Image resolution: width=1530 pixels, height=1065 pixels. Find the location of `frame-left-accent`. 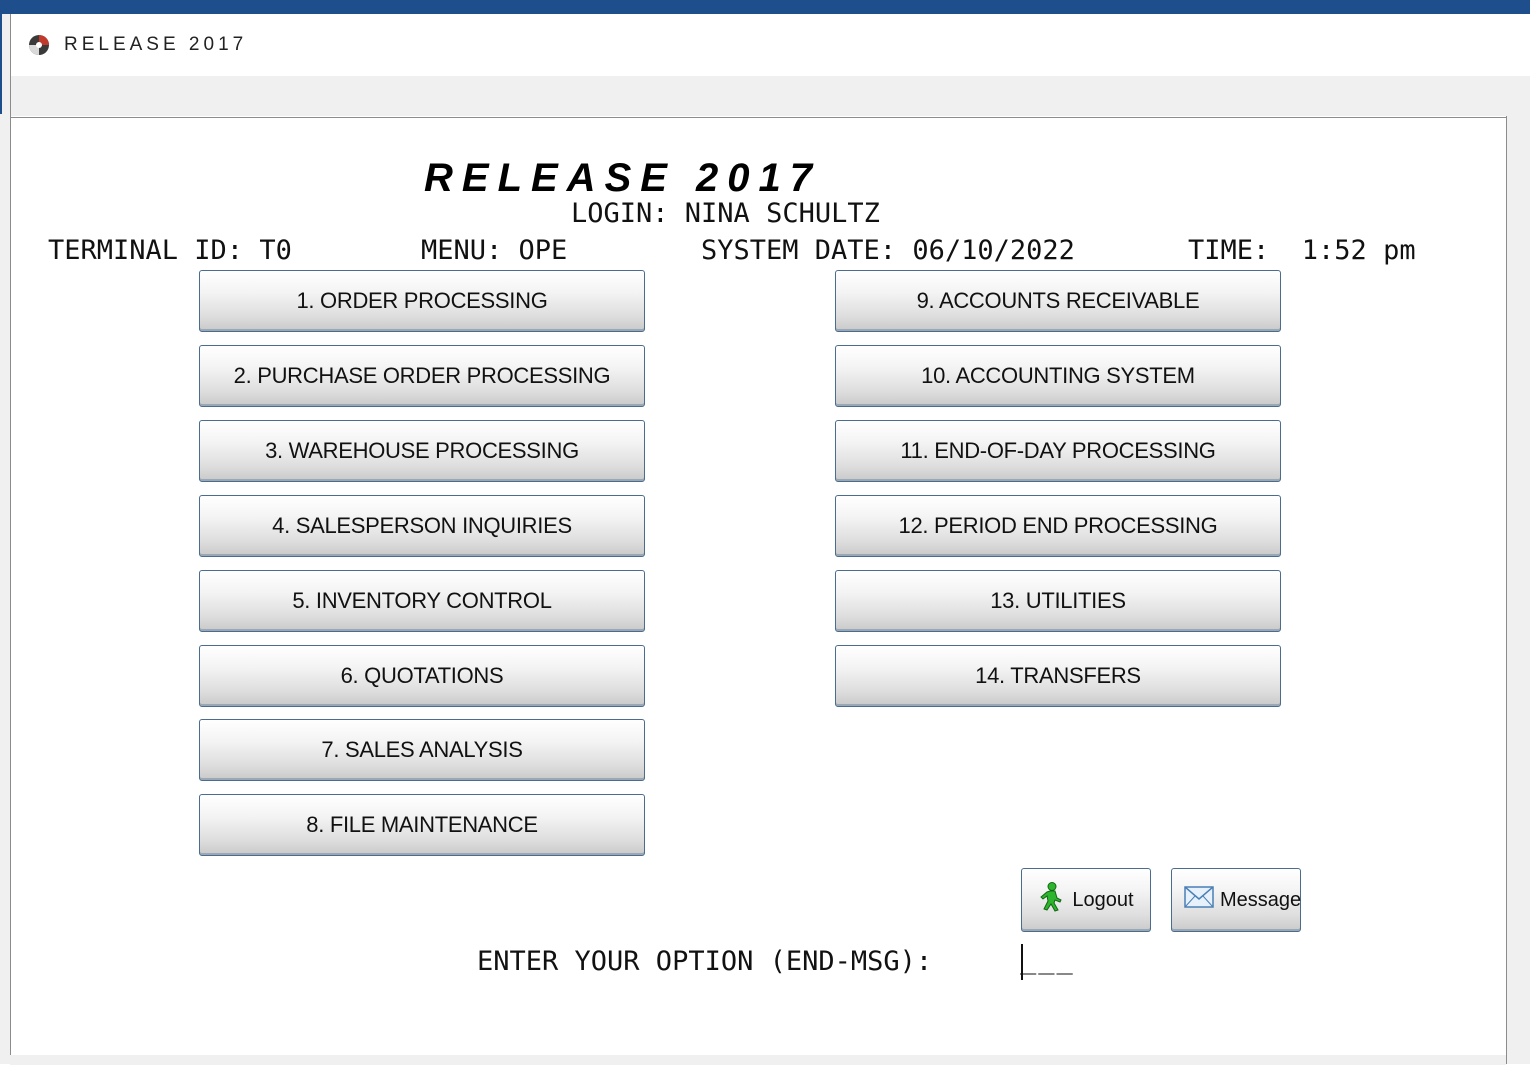

frame-left-accent is located at coordinates (1, 64).